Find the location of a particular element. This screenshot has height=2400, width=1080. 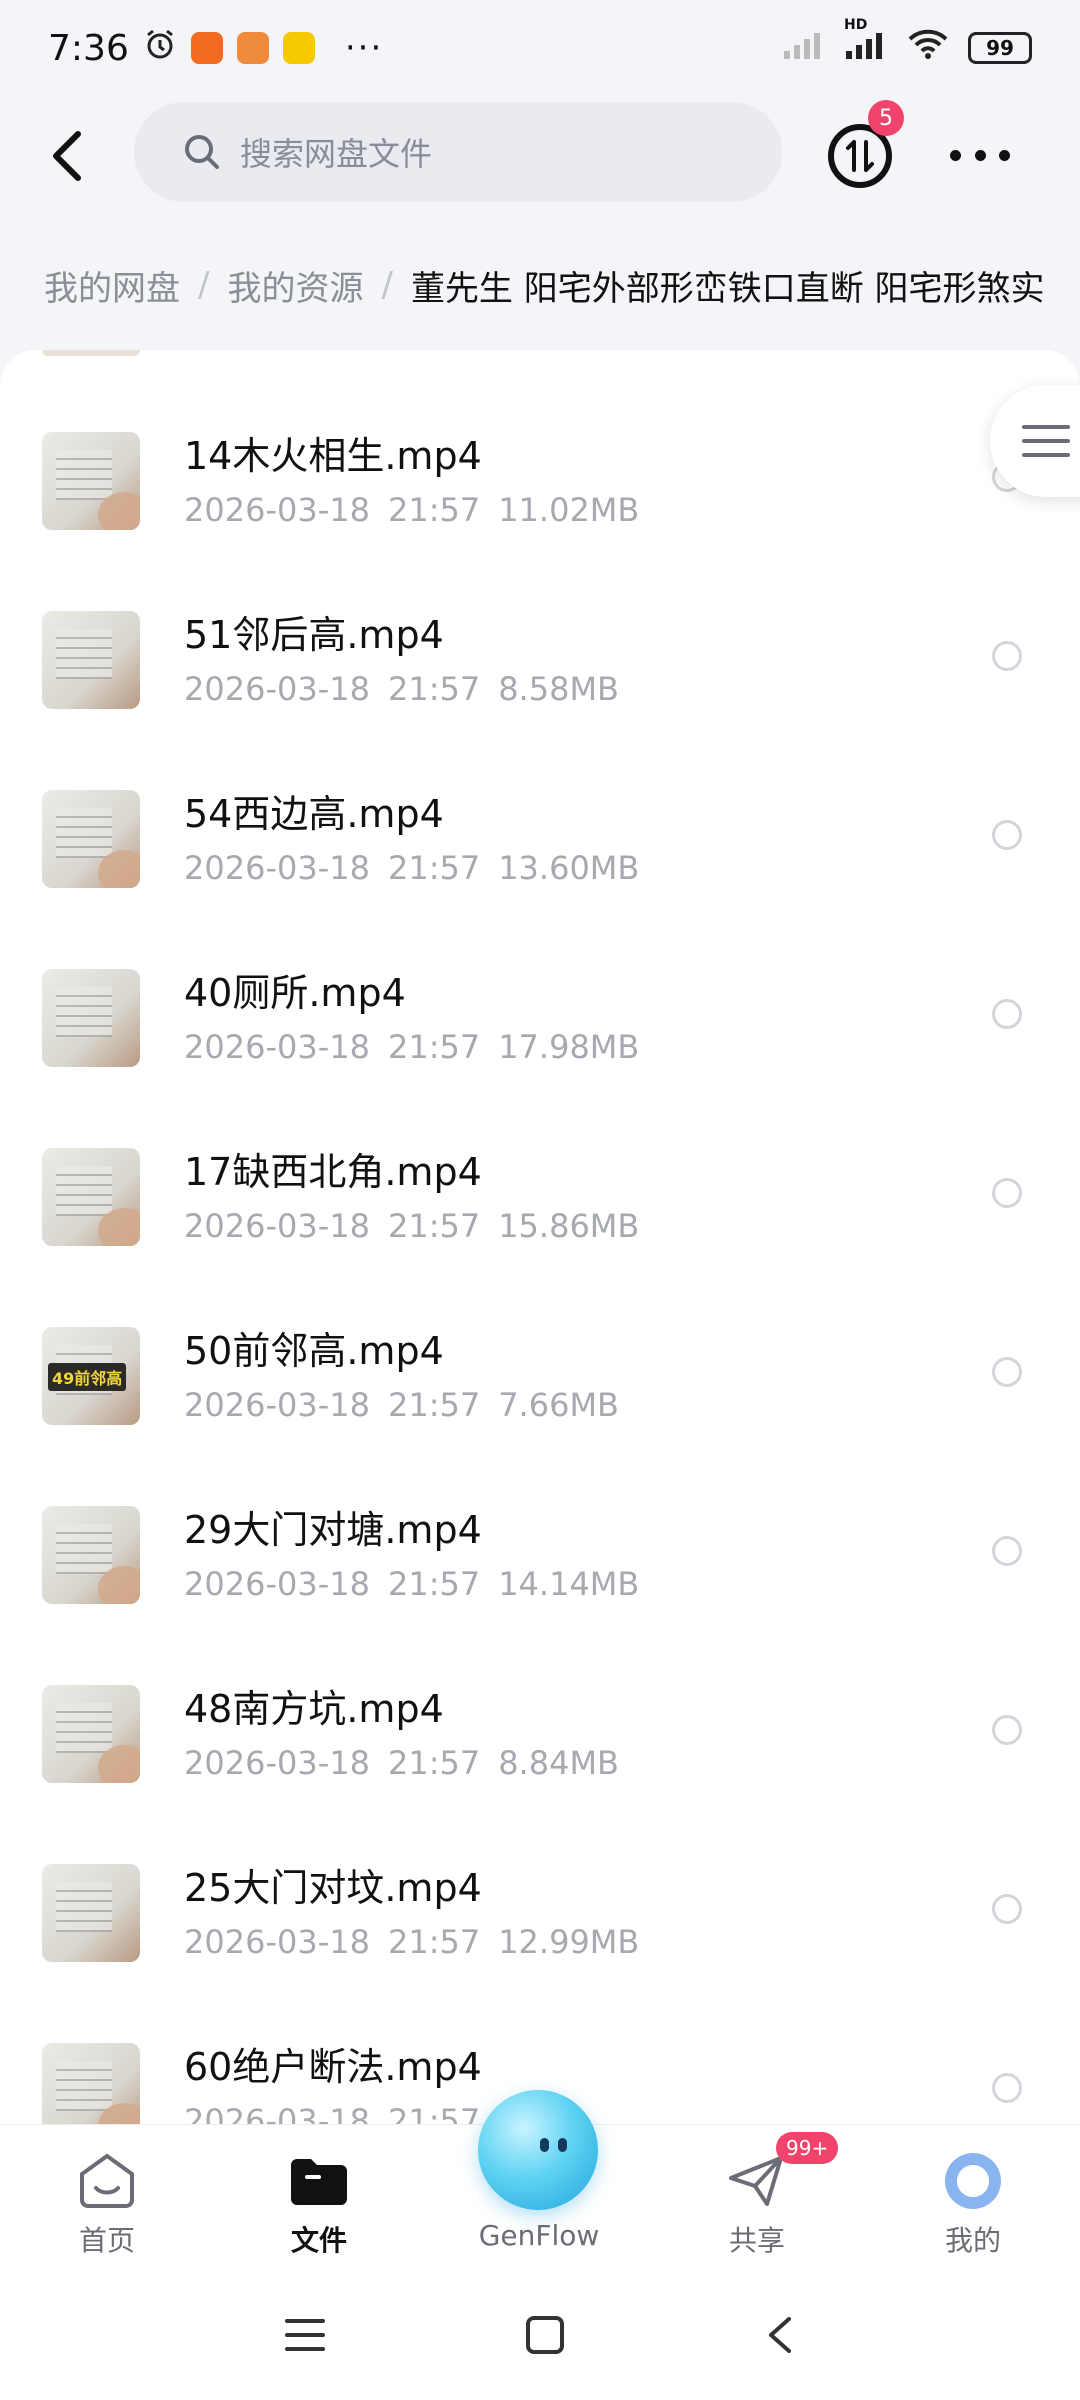

file-row: 54西边高.mp4 2026-03-18 21:57 13.60MB is located at coordinates (540, 879).